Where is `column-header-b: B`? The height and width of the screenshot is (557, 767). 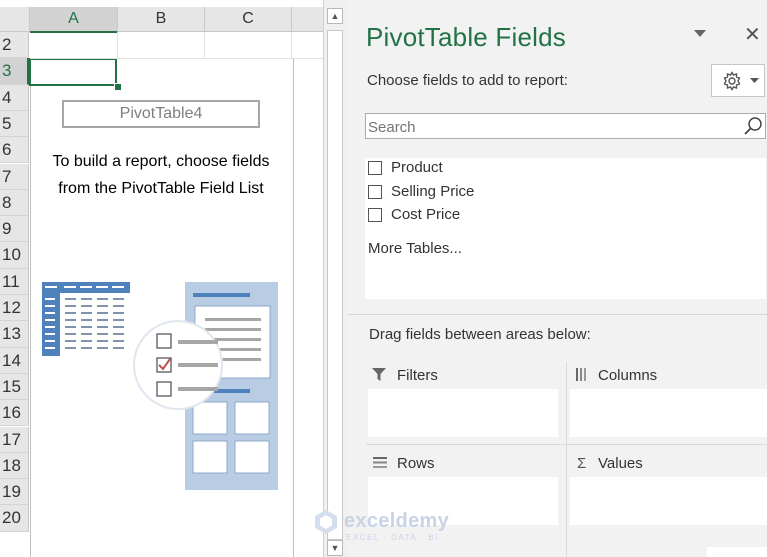 column-header-b: B is located at coordinates (161, 19).